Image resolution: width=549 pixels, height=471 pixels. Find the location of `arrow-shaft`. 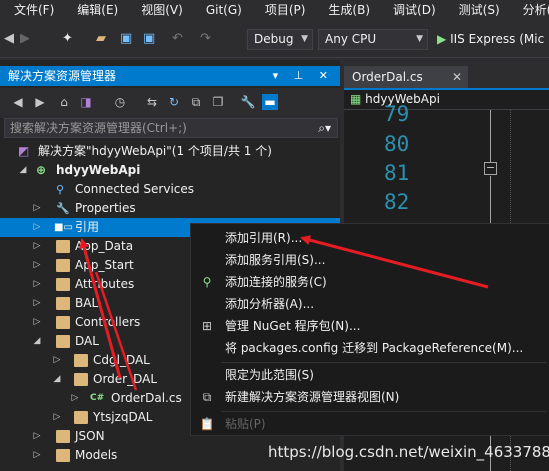

arrow-shaft is located at coordinates (116, 331).